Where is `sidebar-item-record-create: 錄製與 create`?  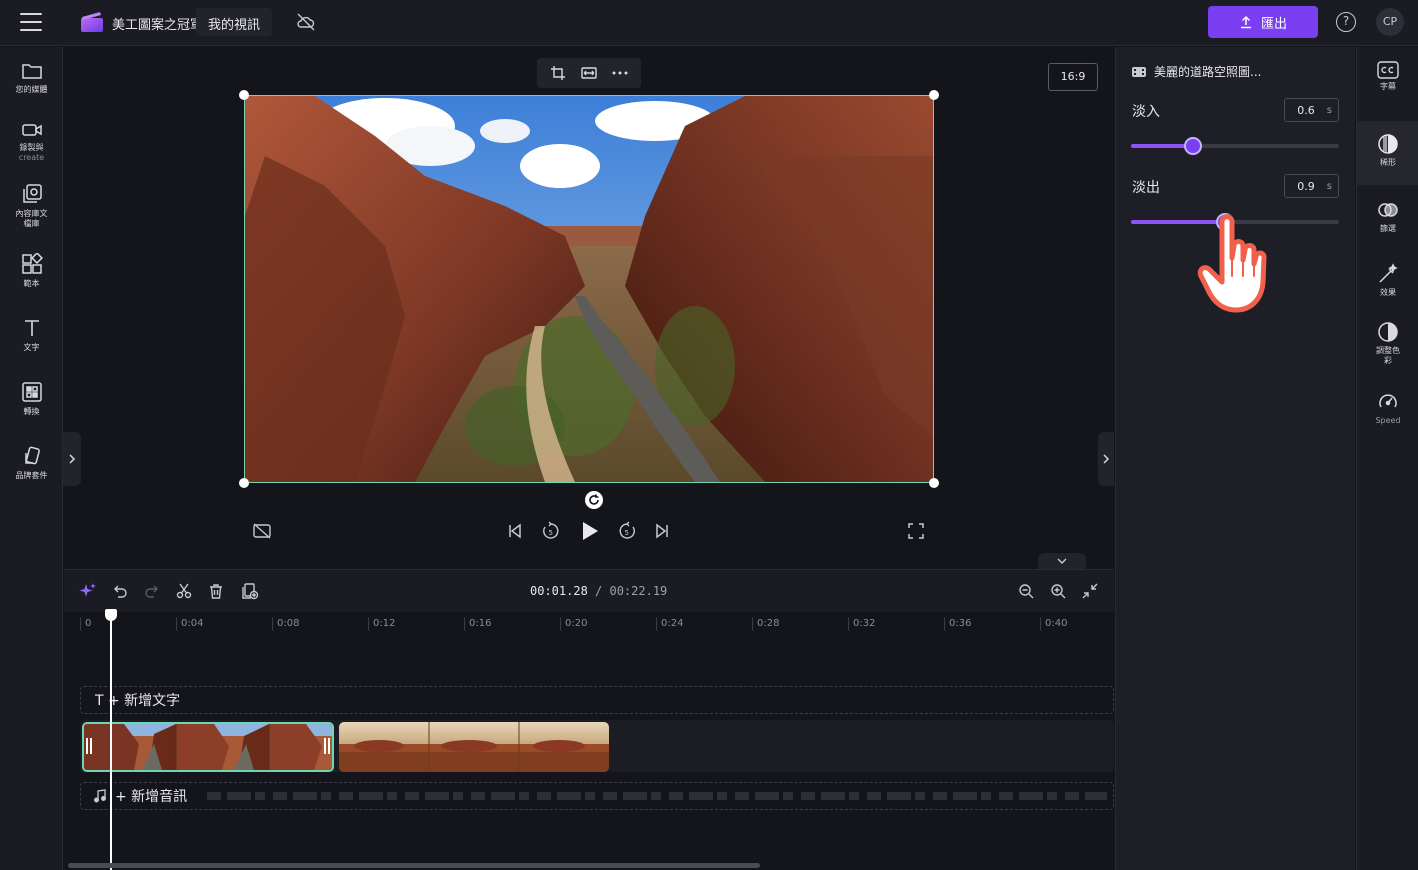 sidebar-item-record-create: 錄製與 create is located at coordinates (31, 142).